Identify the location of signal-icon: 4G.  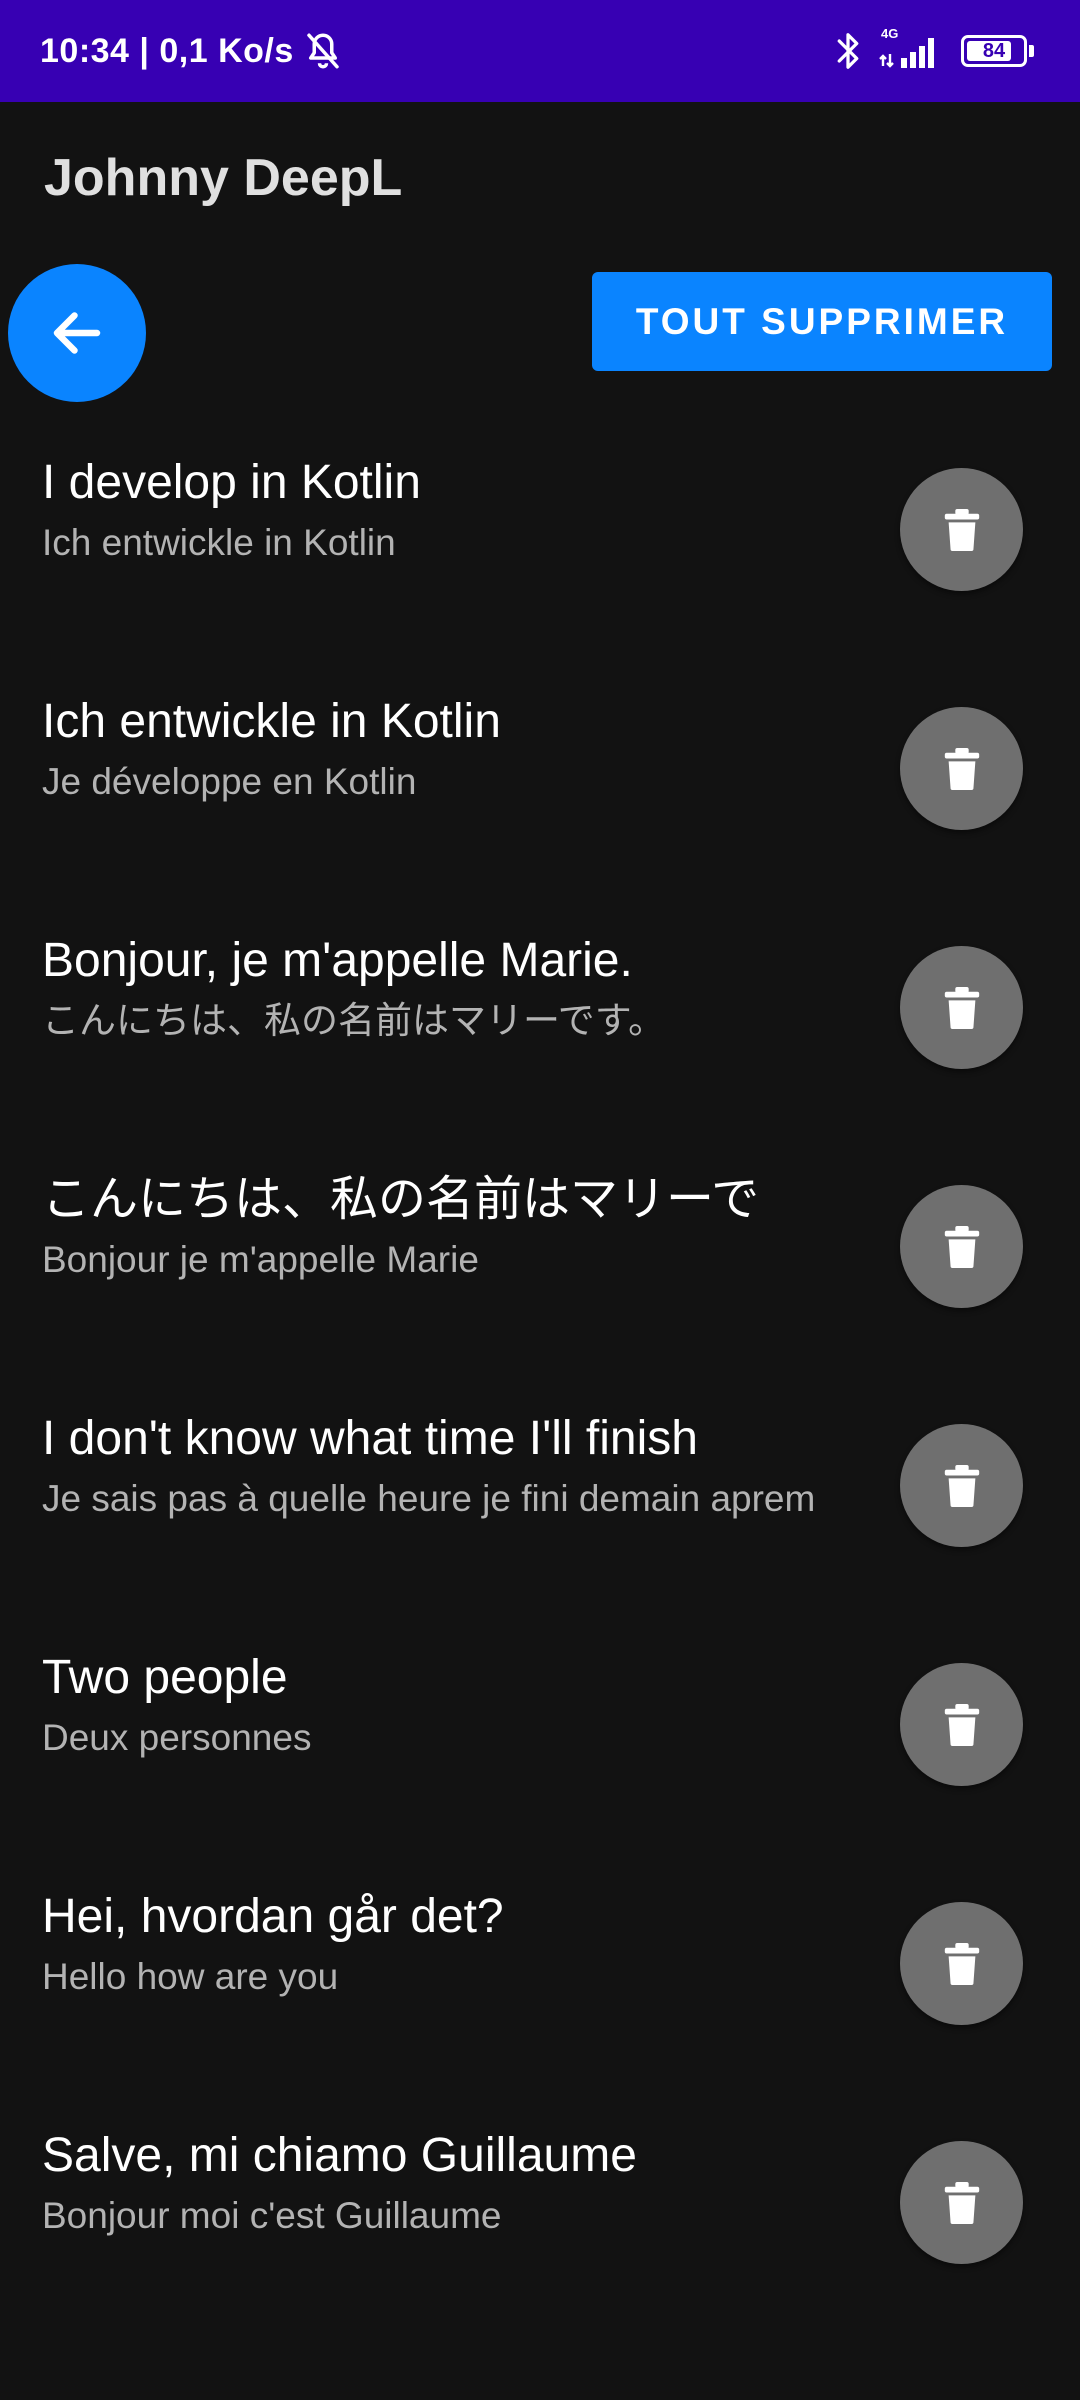
(912, 51).